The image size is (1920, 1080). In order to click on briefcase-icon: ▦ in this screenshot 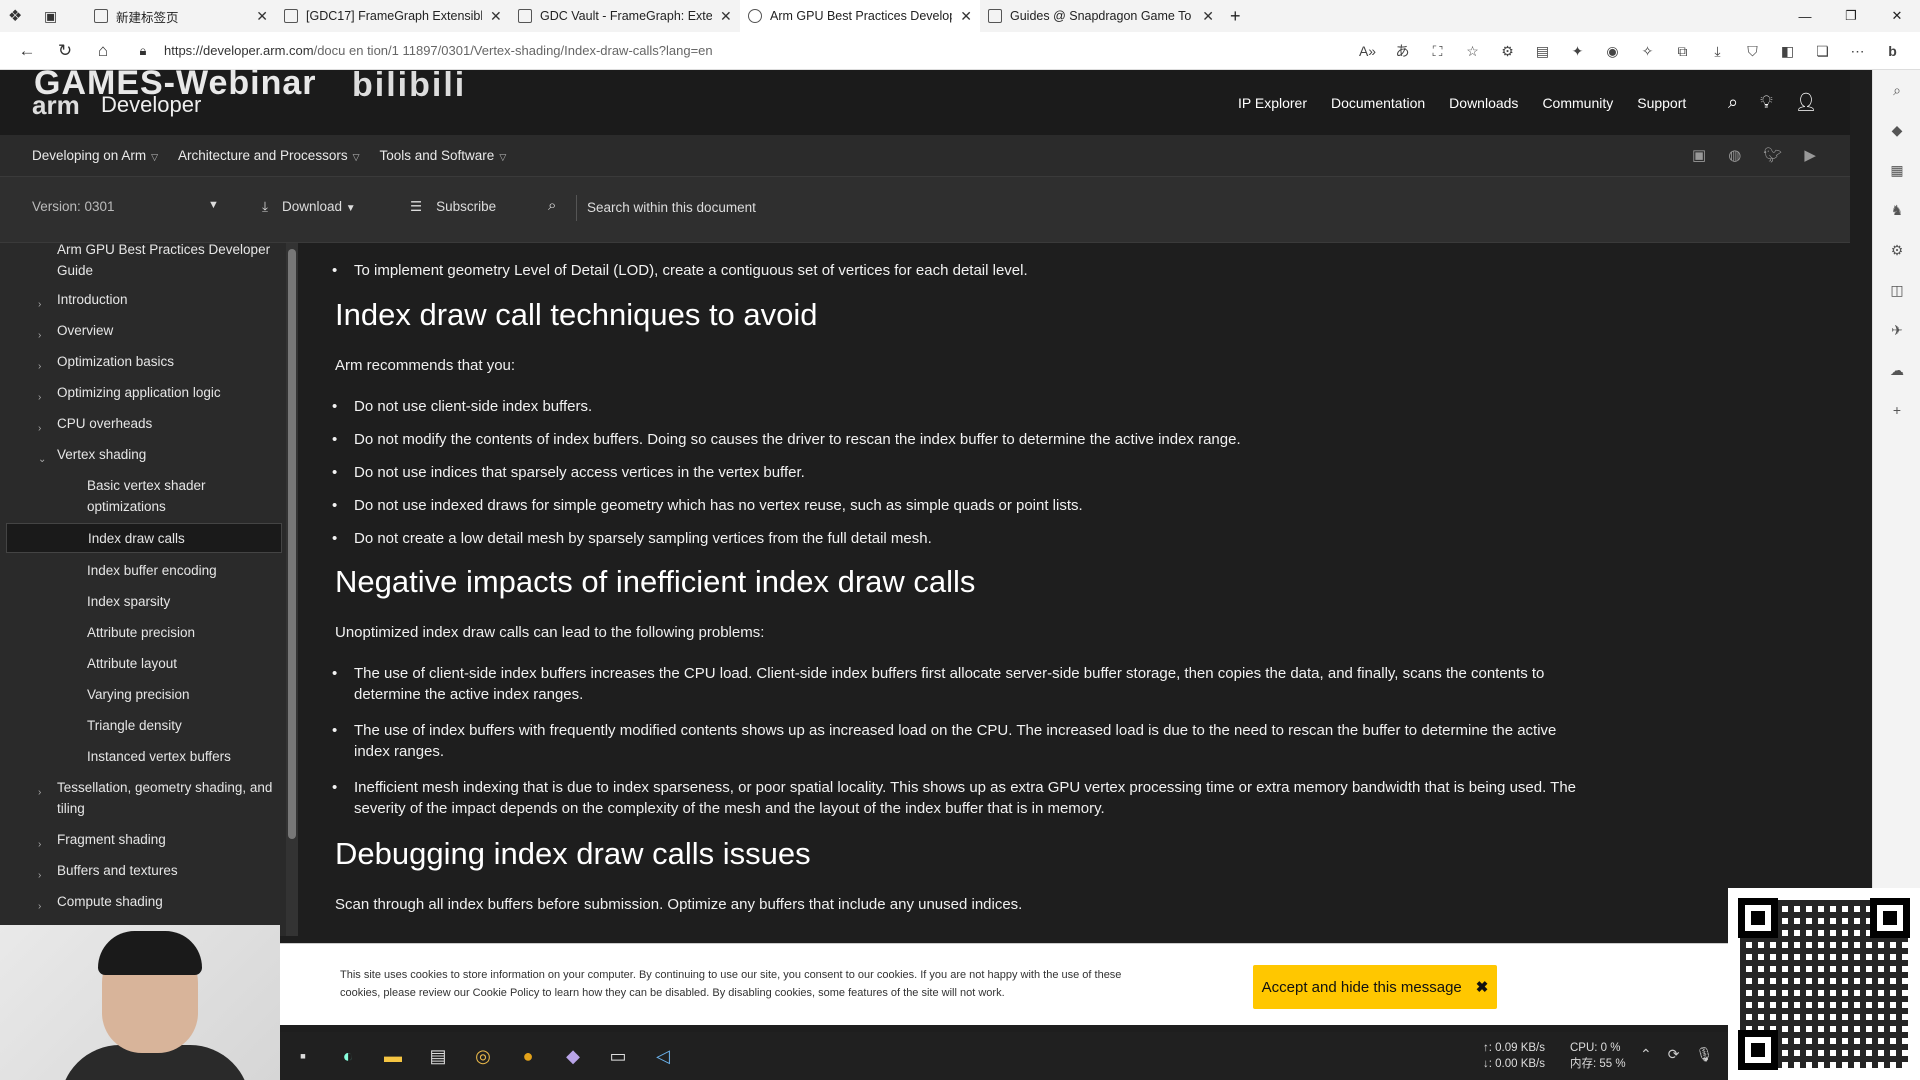, I will do `click(1896, 170)`.